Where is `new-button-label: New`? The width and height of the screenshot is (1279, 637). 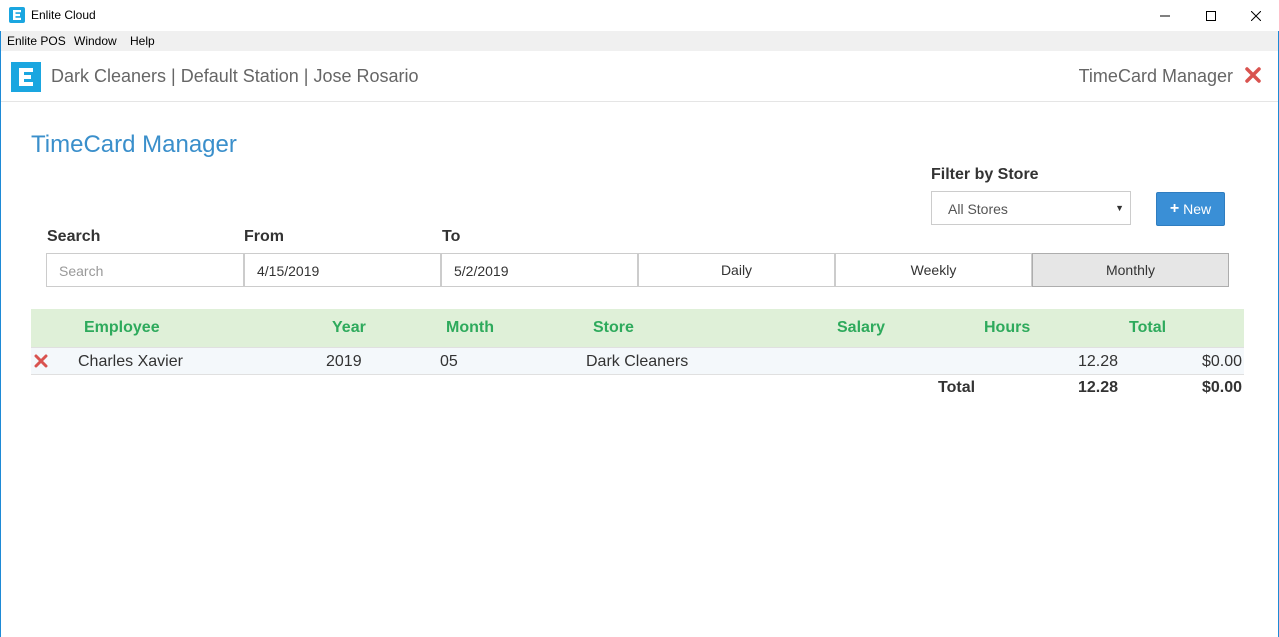 new-button-label: New is located at coordinates (1197, 209).